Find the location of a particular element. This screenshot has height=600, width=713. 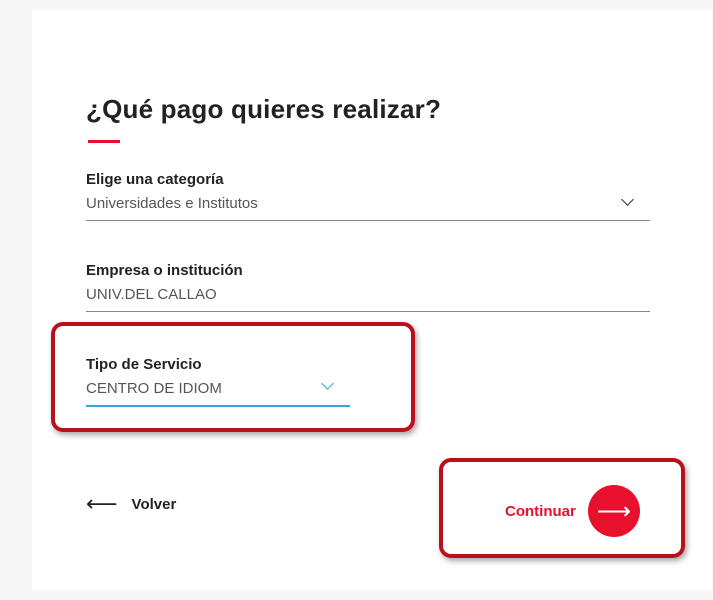

service-label: Tipo de Servicio is located at coordinates (144, 364).